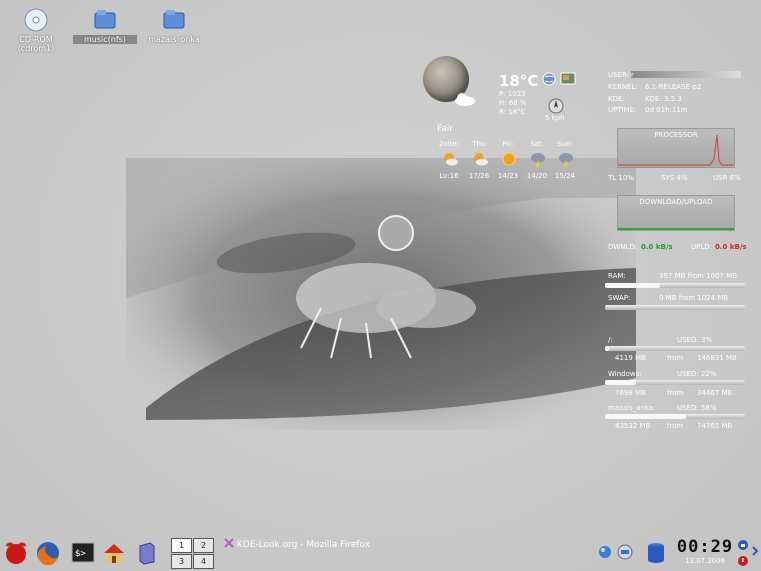 Image resolution: width=761 pixels, height=571 pixels. I want to click on cpu-sys: SYS 4%, so click(674, 178).